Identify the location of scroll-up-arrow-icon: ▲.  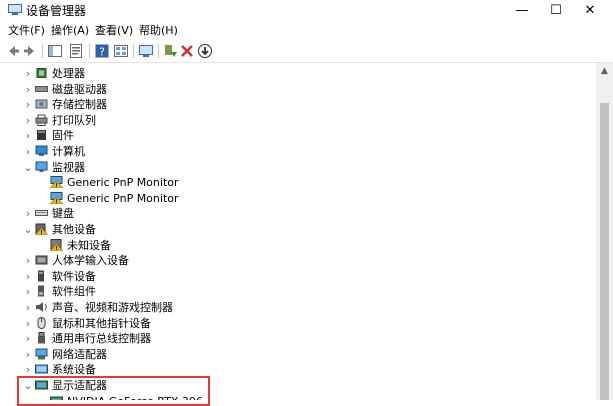
(604, 71).